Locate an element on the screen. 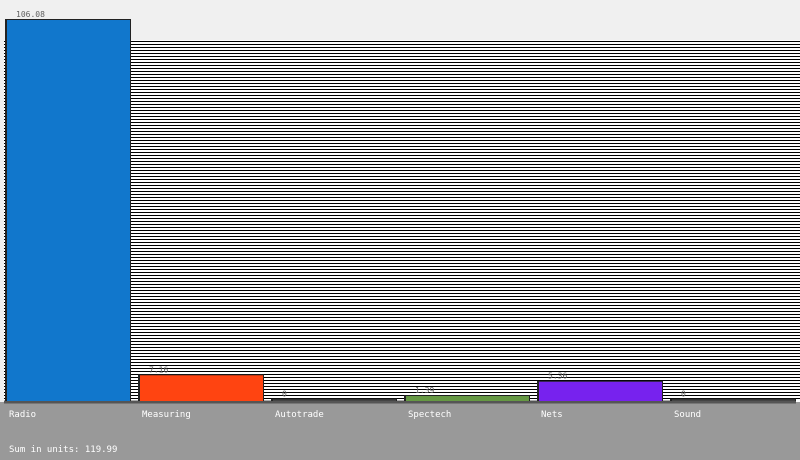  category-label: Sound is located at coordinates (687, 415).